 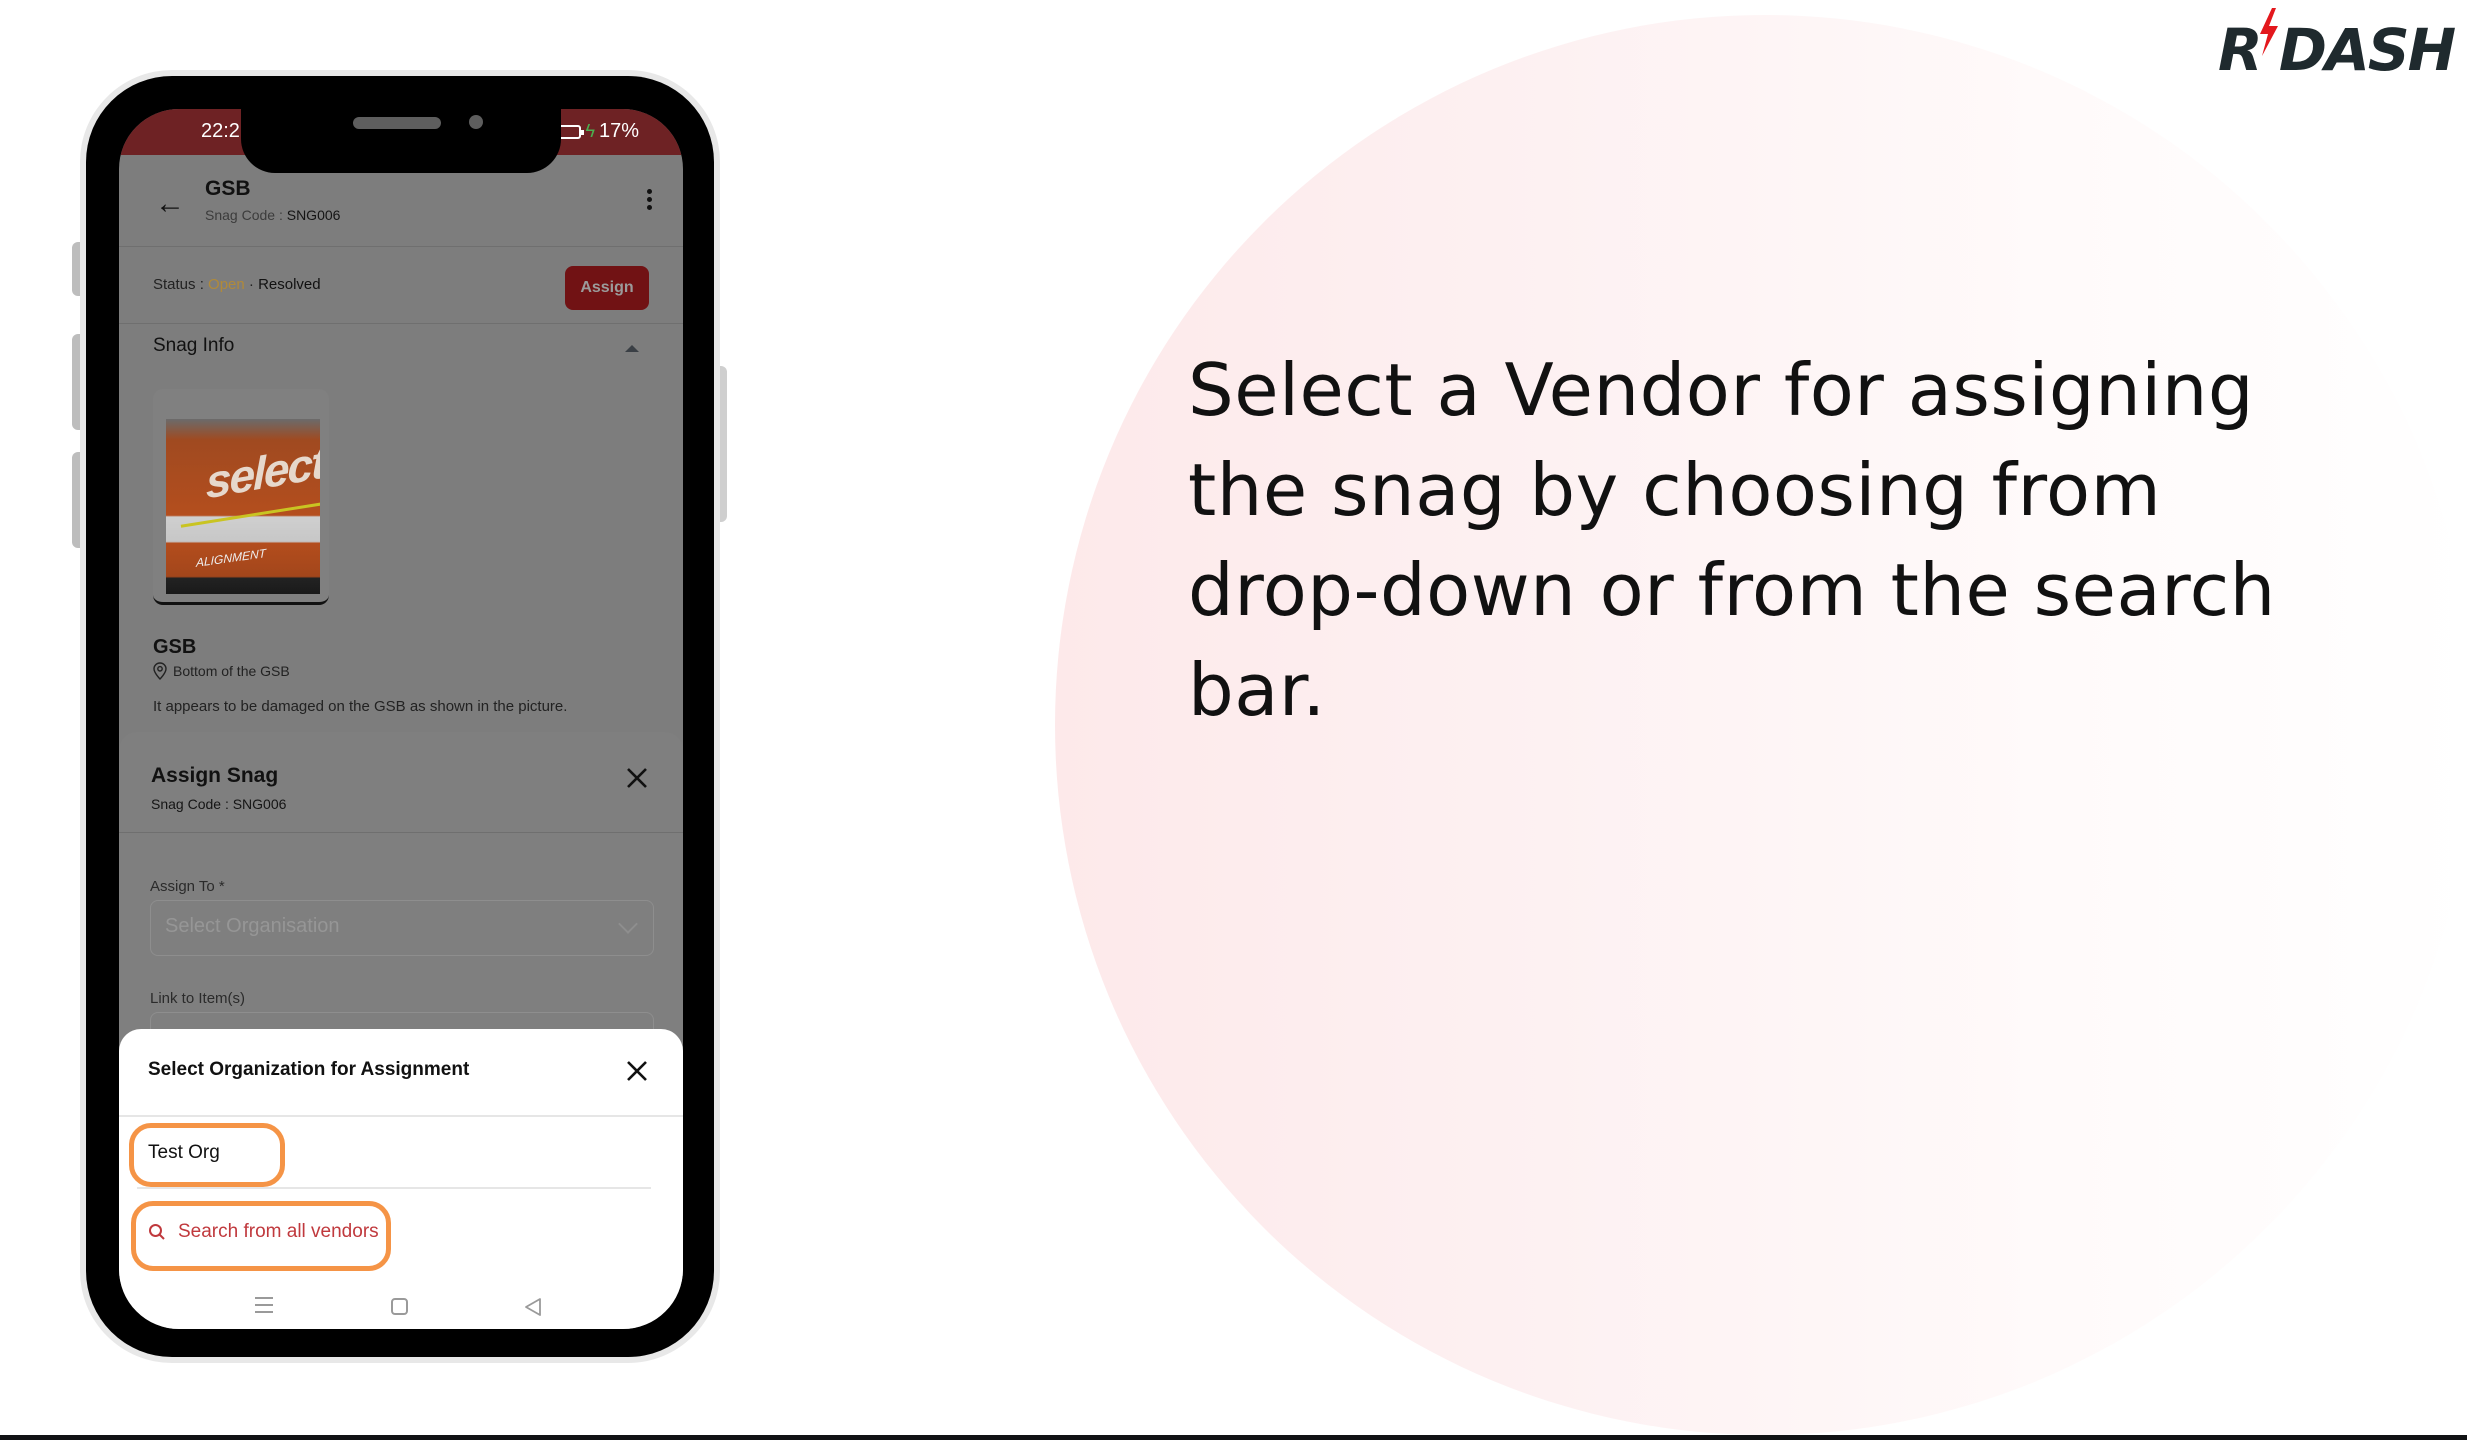 I want to click on item-title: GSB, so click(x=175, y=647).